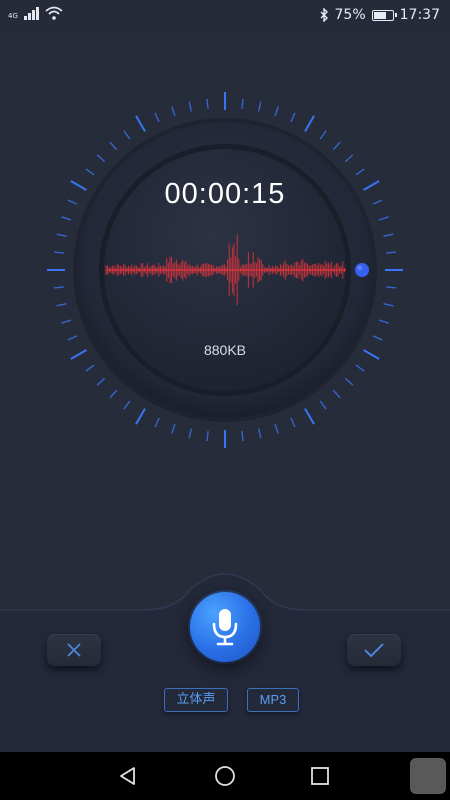  I want to click on check-icon, so click(374, 650).